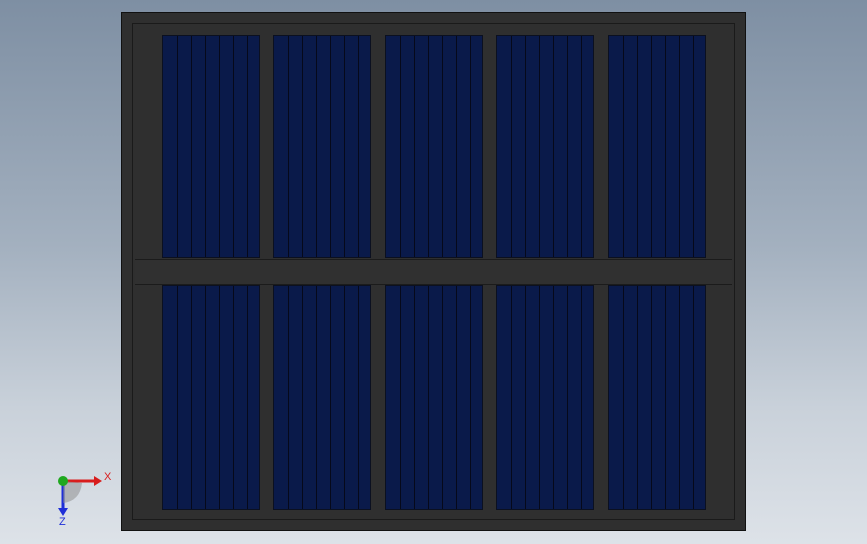  Describe the element at coordinates (85, 499) in the screenshot. I see `coordinate-triad: X Z` at that location.